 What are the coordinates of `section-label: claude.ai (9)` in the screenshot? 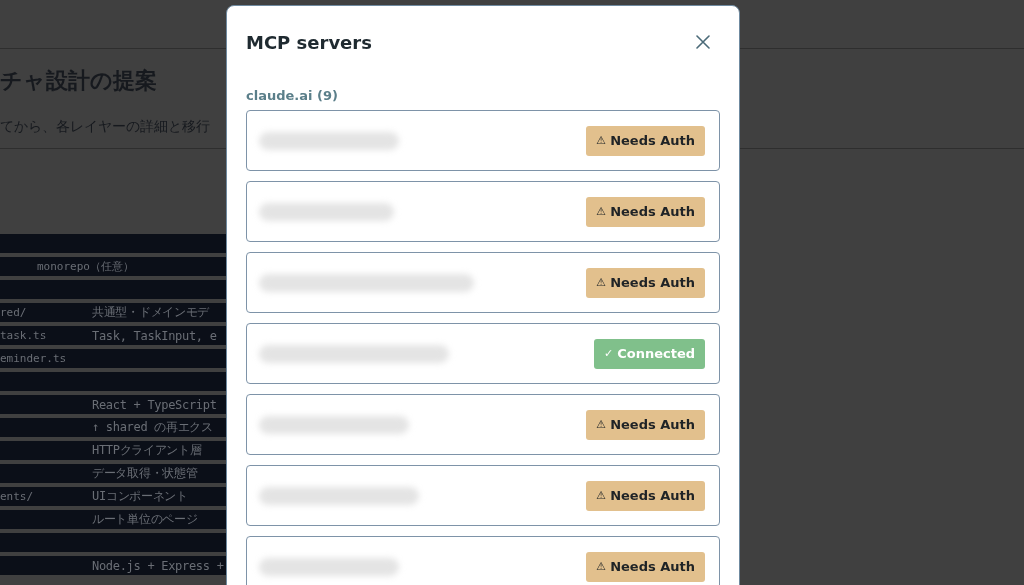 It's located at (292, 96).